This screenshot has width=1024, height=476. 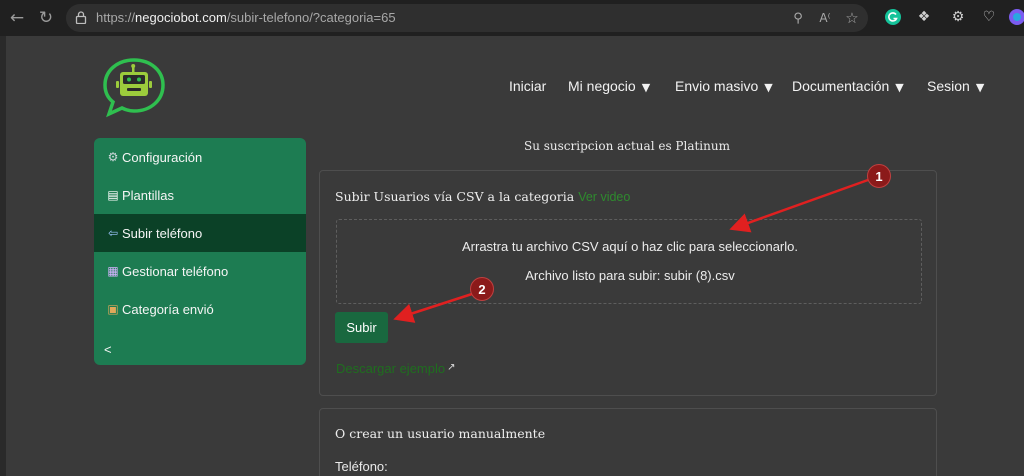 I want to click on subscription-status: Su suscripcion actual es Platinum, so click(x=627, y=146).